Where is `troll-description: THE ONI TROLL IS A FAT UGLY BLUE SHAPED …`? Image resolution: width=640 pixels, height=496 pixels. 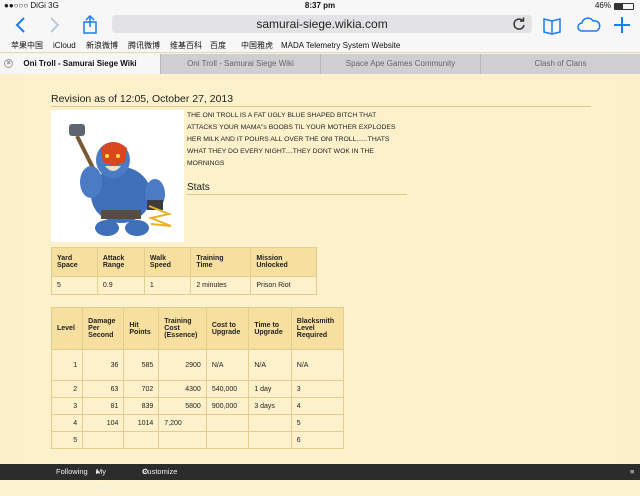
troll-description: THE ONI TROLL IS A FAT UGLY BLUE SHAPED … is located at coordinates (291, 139).